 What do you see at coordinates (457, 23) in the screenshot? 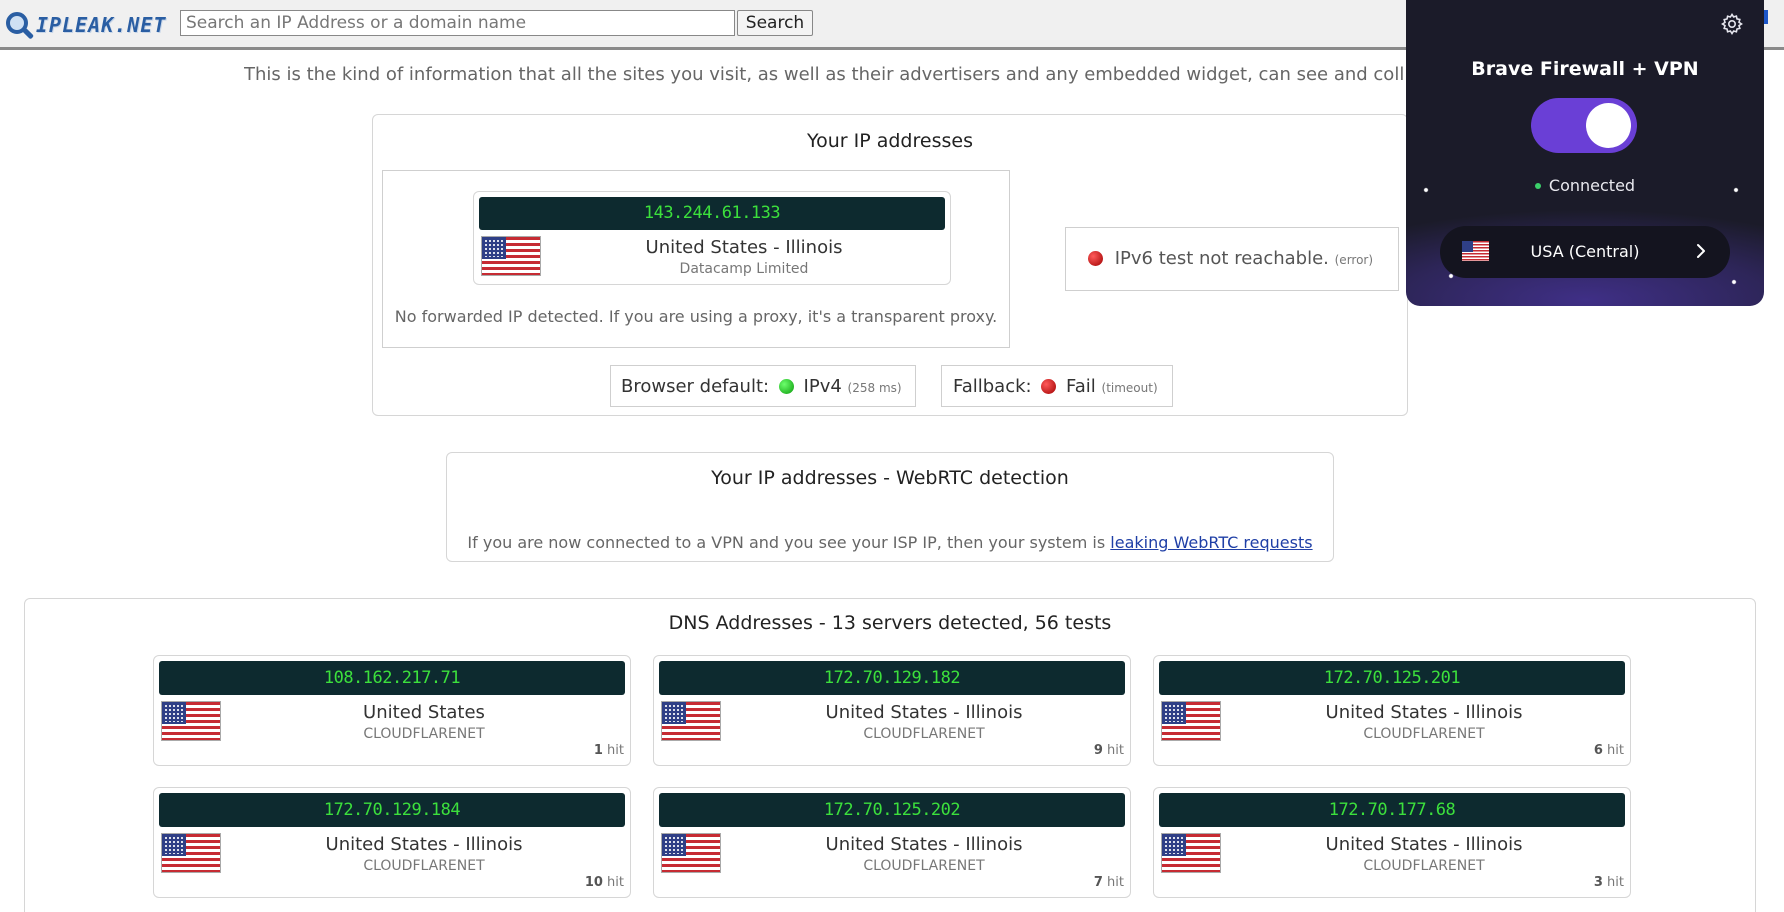
I see `search-input` at bounding box center [457, 23].